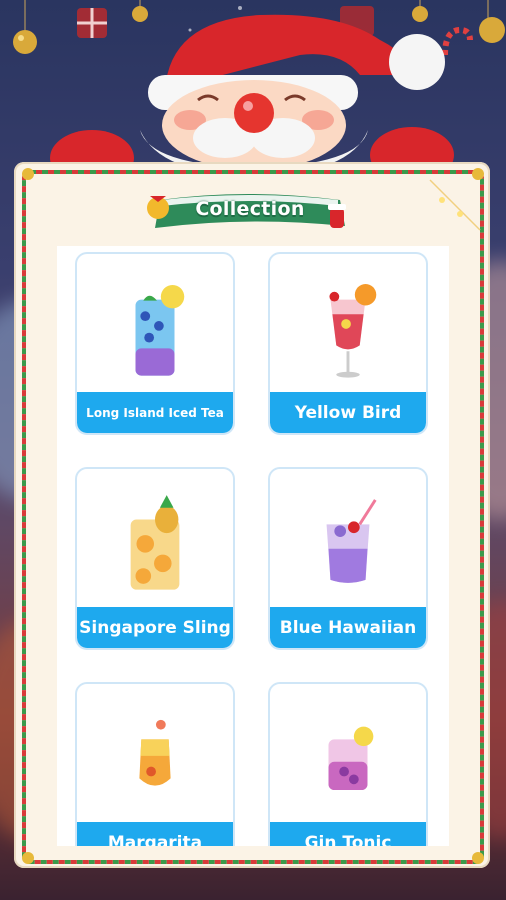 The width and height of the screenshot is (506, 900). What do you see at coordinates (348, 627) in the screenshot?
I see `cocktail-name: Blue Hawaiian` at bounding box center [348, 627].